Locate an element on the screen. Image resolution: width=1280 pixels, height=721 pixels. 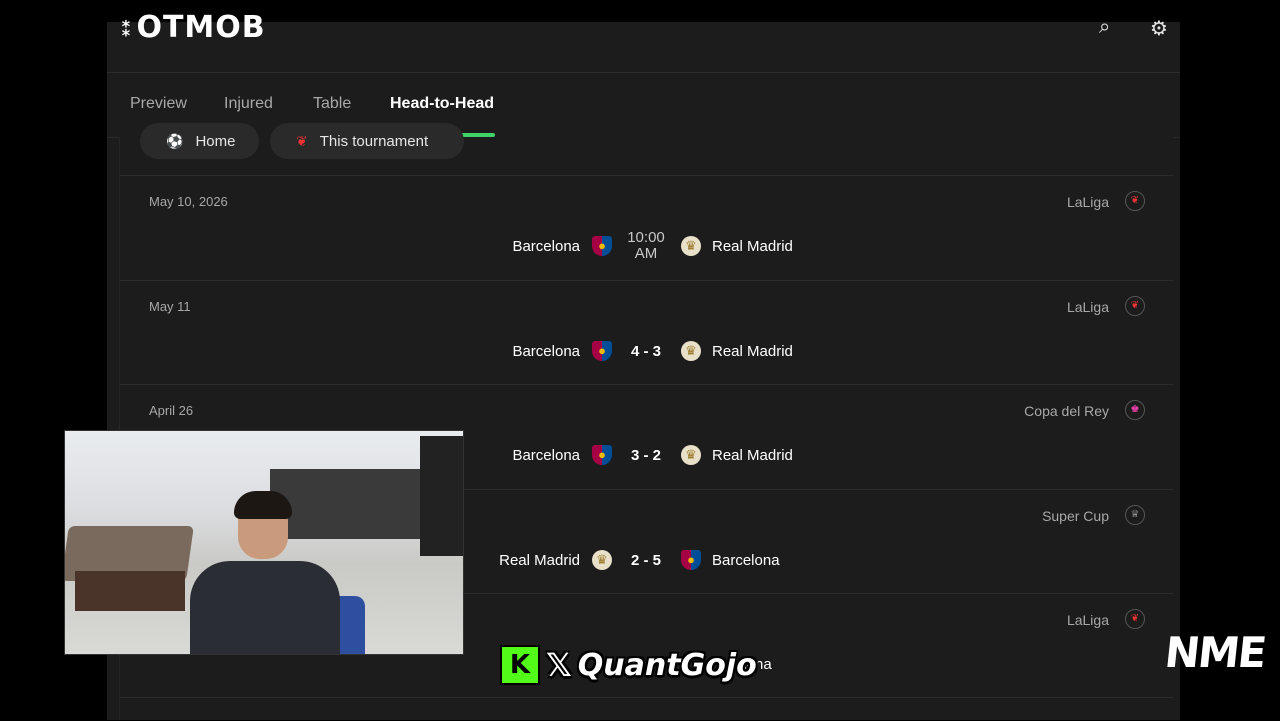
top-bar: ⁑ OTMOB ⌕ ⚙ is located at coordinates (643, 41).